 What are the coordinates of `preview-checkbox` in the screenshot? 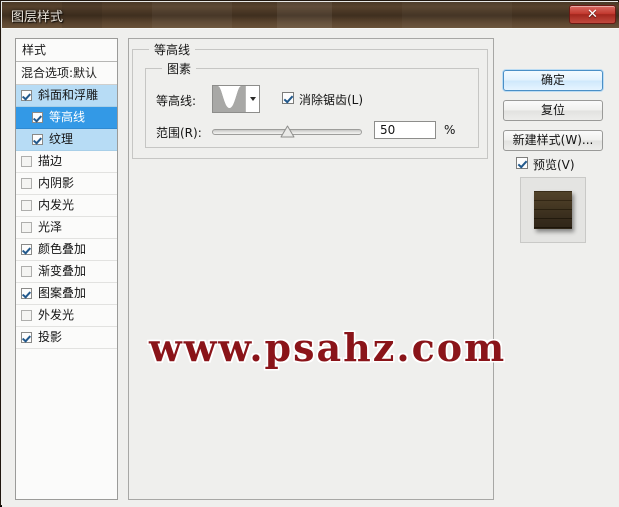 It's located at (522, 163).